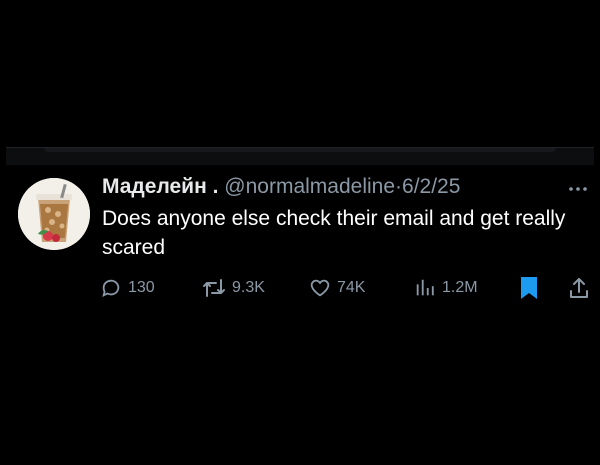 The height and width of the screenshot is (465, 600). I want to click on views-count: 1.2M, so click(460, 287).